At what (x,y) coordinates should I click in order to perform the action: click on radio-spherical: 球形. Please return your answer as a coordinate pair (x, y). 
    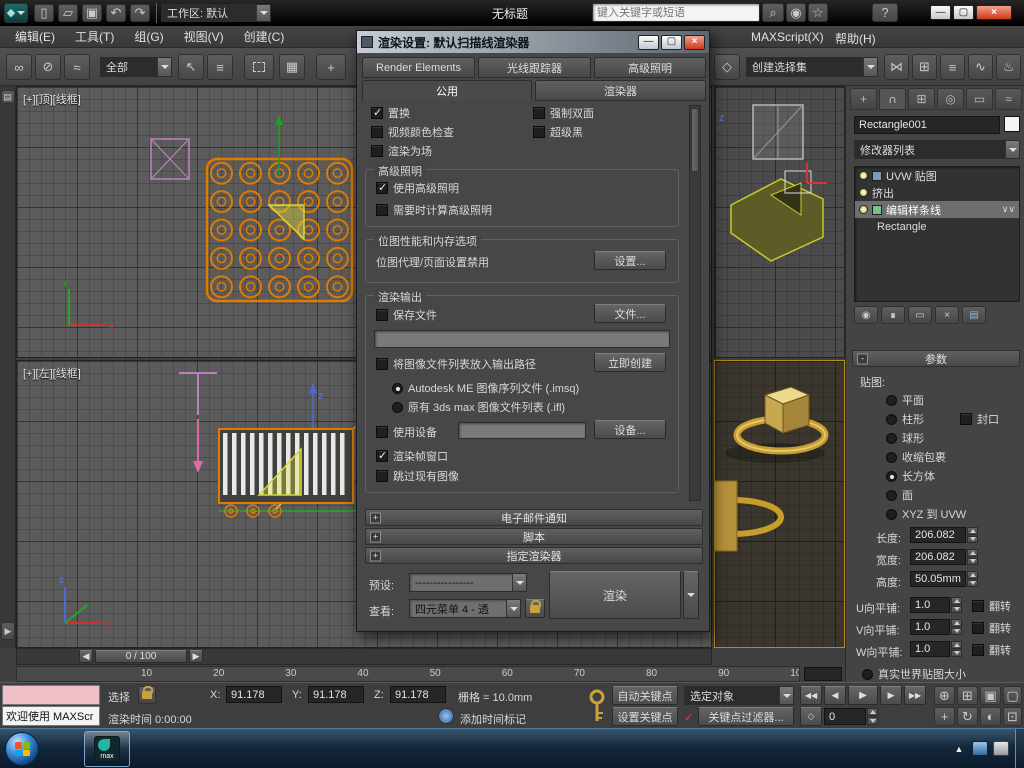
    Looking at the image, I should click on (905, 438).